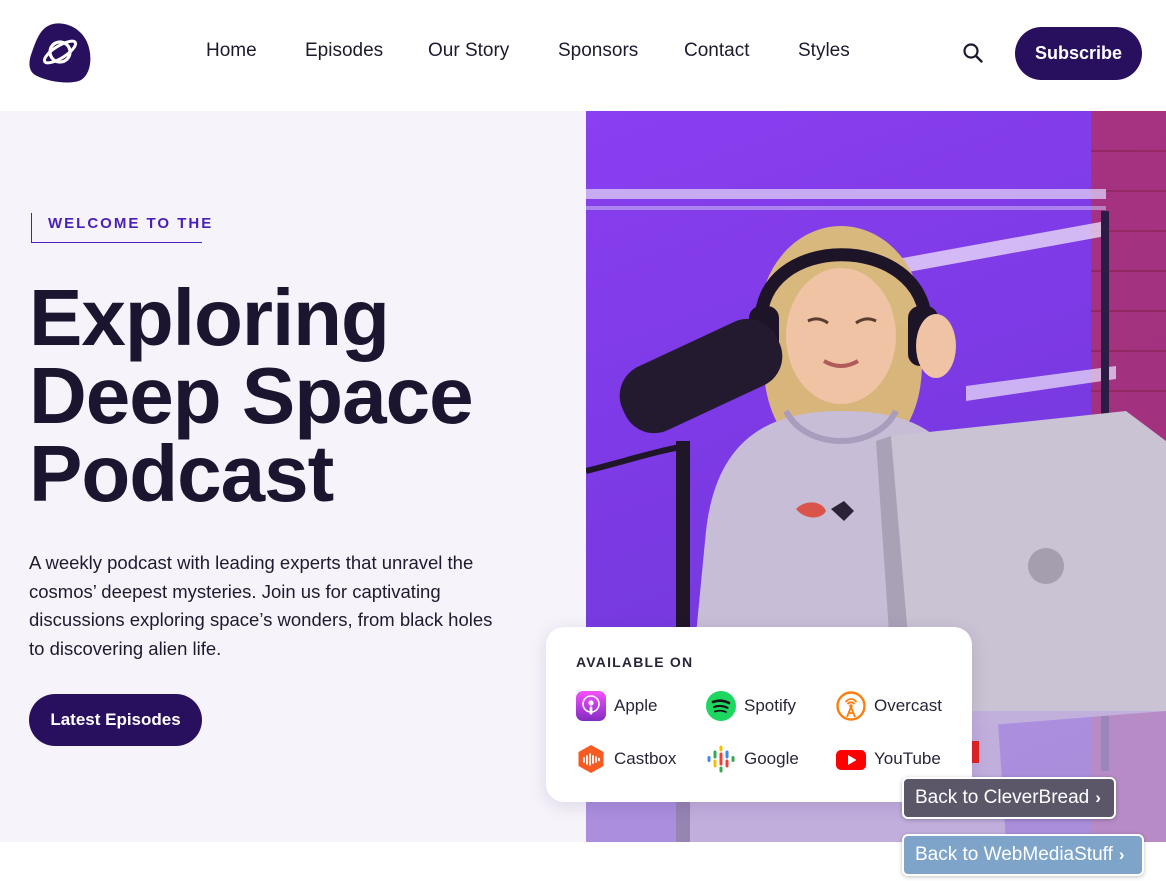  Describe the element at coordinates (635, 662) in the screenshot. I see `available-on-title: AVAILABLE ON` at that location.